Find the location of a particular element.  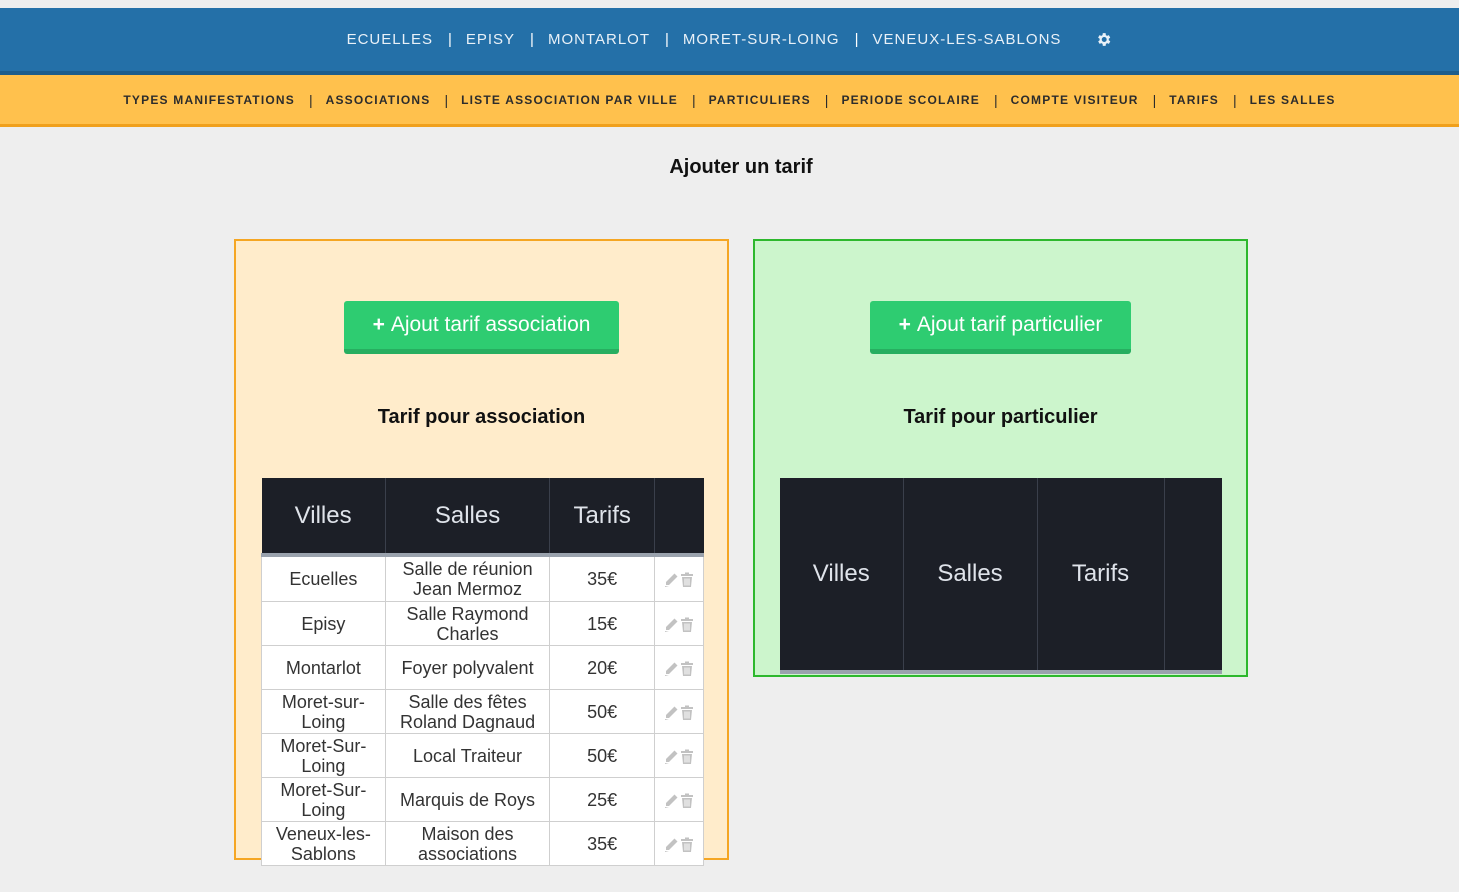

gear-icon-svg is located at coordinates (1104, 39).